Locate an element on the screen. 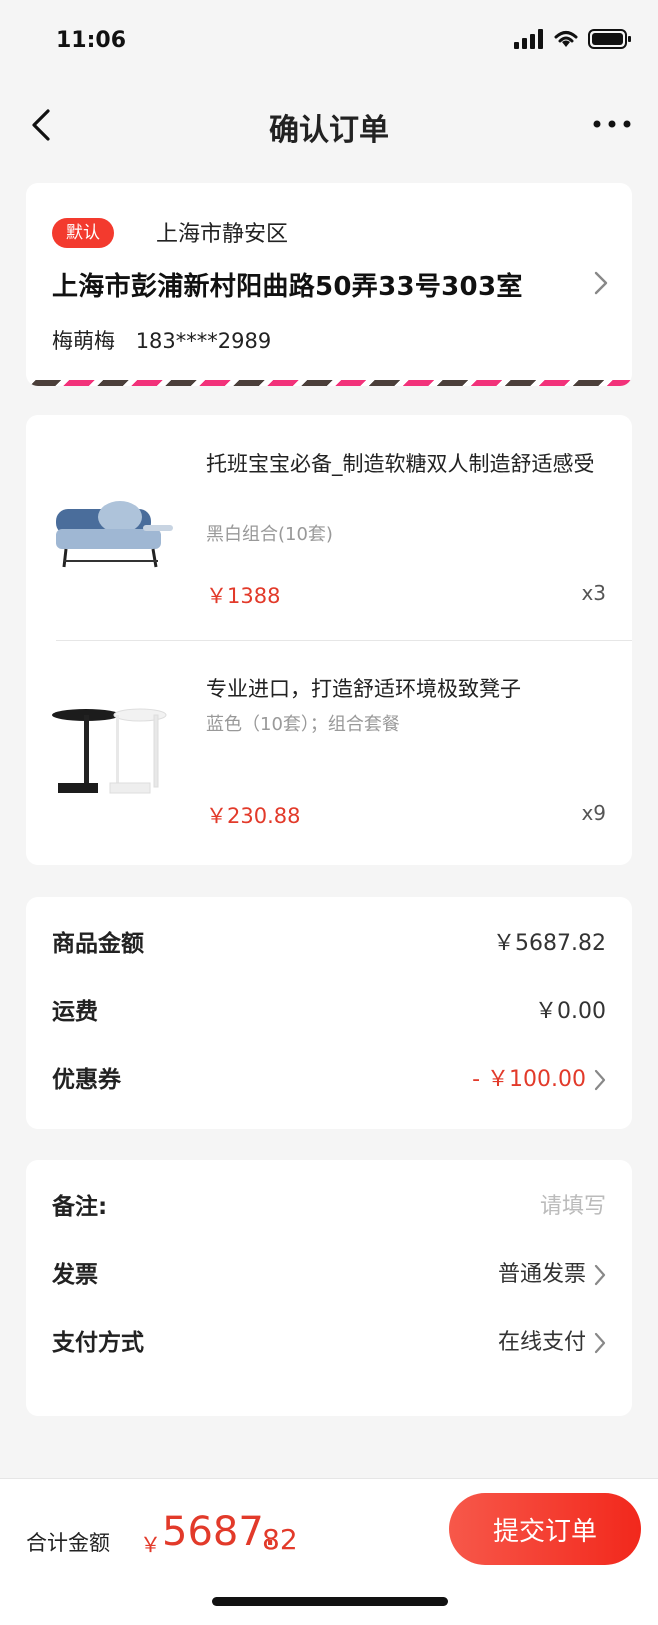  contact-phone: 183****2989 is located at coordinates (203, 341).